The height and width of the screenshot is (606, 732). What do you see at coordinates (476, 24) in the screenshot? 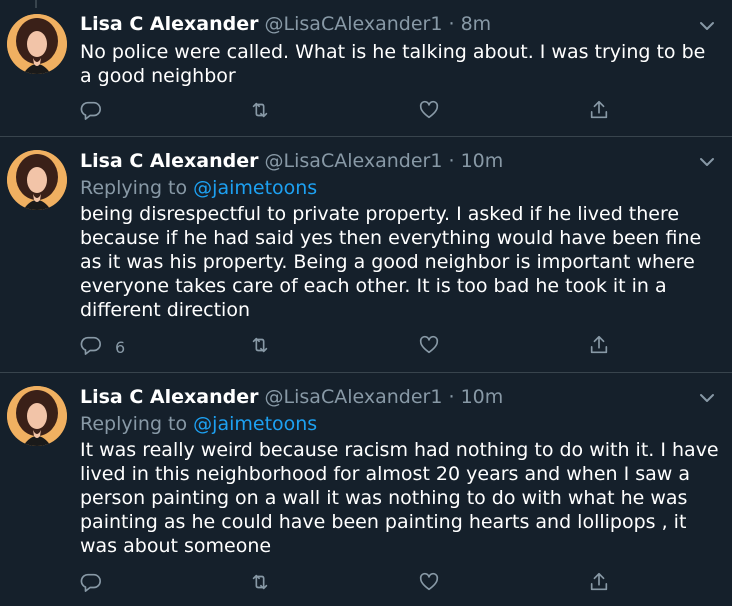
I see `timestamp: 8m` at bounding box center [476, 24].